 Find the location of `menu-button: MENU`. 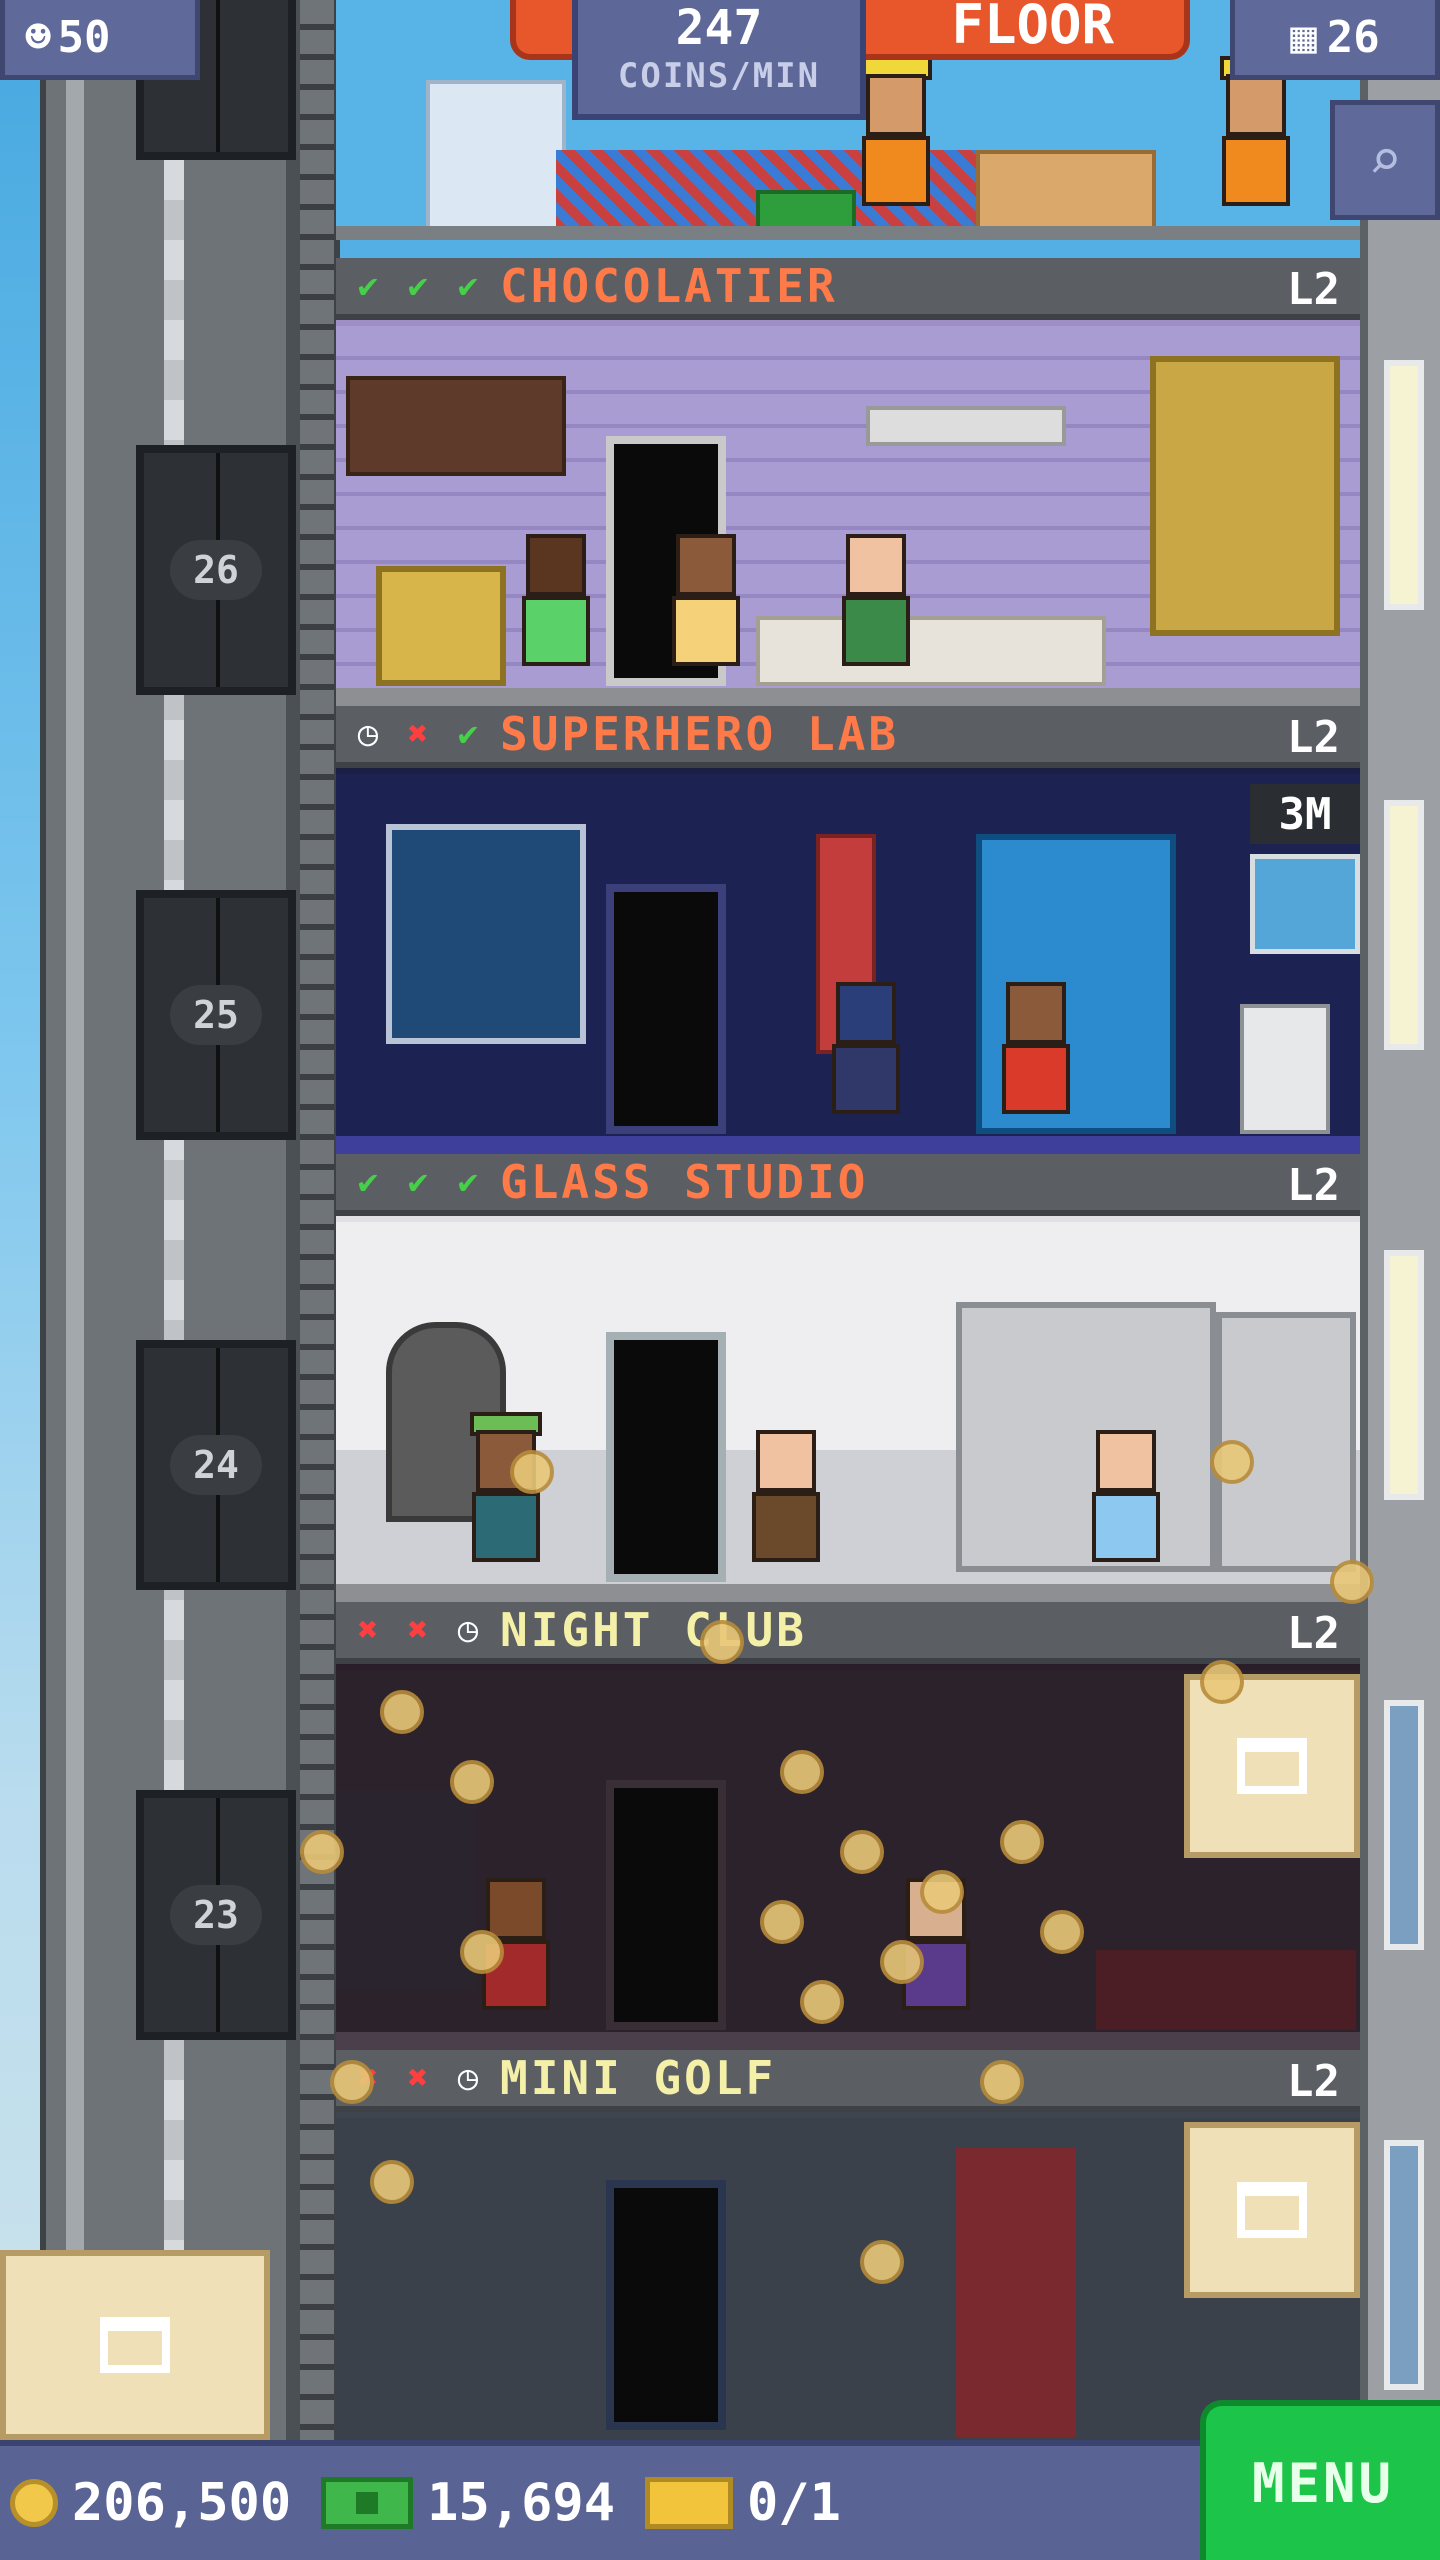

menu-button: MENU is located at coordinates (1320, 2480).